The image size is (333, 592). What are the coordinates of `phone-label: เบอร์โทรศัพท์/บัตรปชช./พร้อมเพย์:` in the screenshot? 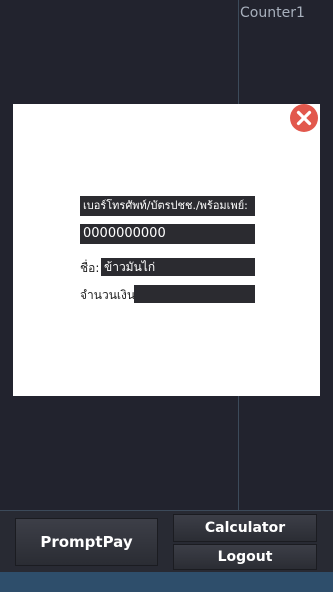 It's located at (167, 206).